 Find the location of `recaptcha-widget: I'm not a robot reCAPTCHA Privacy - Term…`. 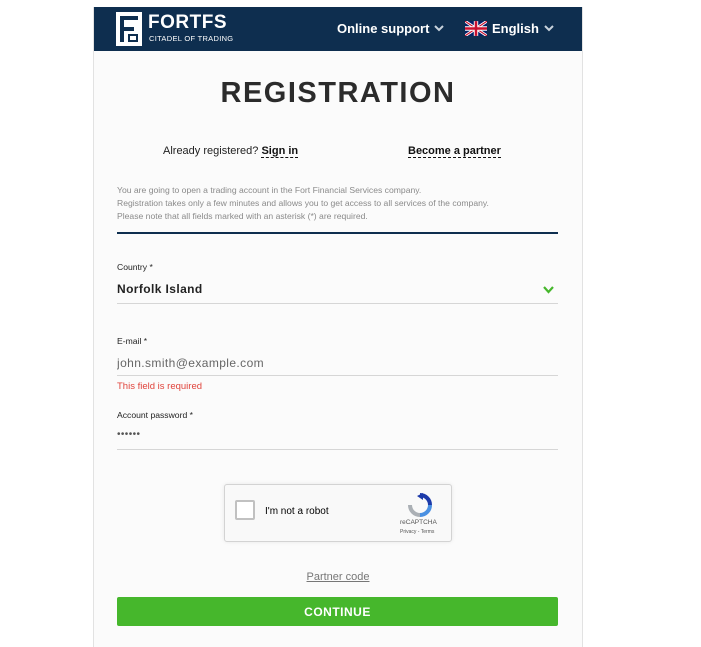

recaptcha-widget: I'm not a robot reCAPTCHA Privacy - Term… is located at coordinates (338, 513).